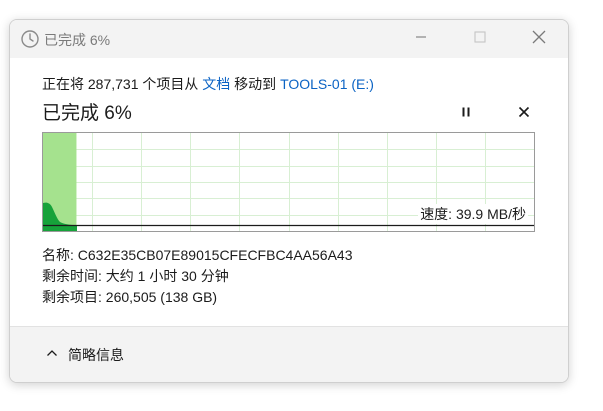  What do you see at coordinates (289, 39) in the screenshot?
I see `title-bar: 已完成 6%` at bounding box center [289, 39].